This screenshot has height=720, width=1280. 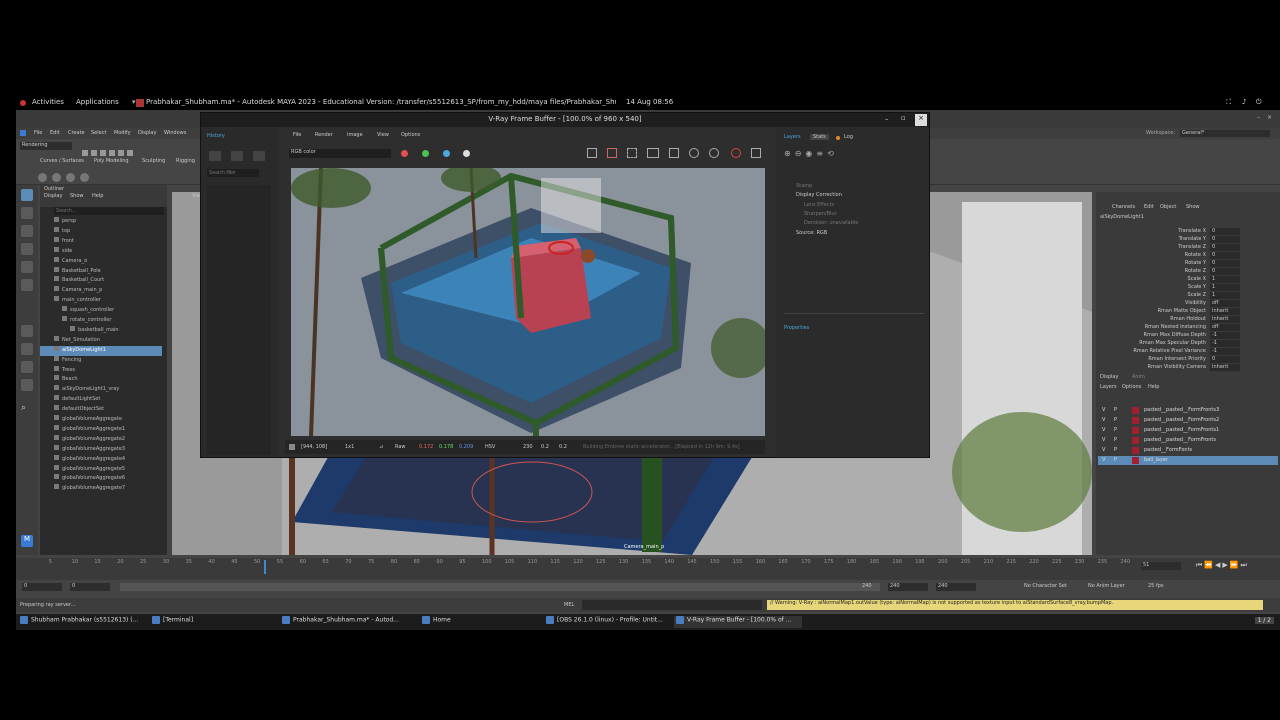 I want to click on power-icon: ⏻, so click(x=1259, y=102).